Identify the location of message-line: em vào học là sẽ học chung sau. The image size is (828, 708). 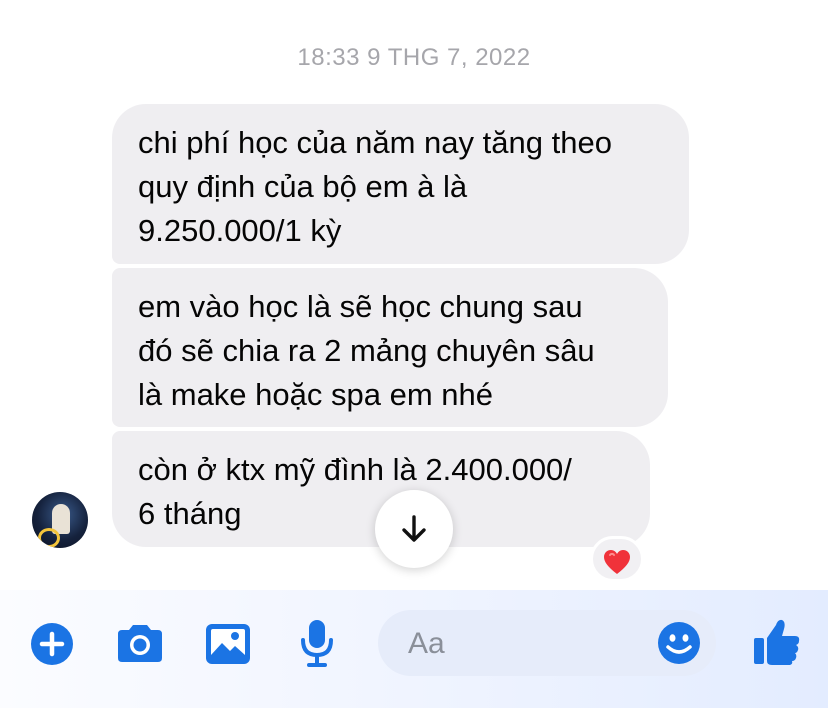
(360, 306).